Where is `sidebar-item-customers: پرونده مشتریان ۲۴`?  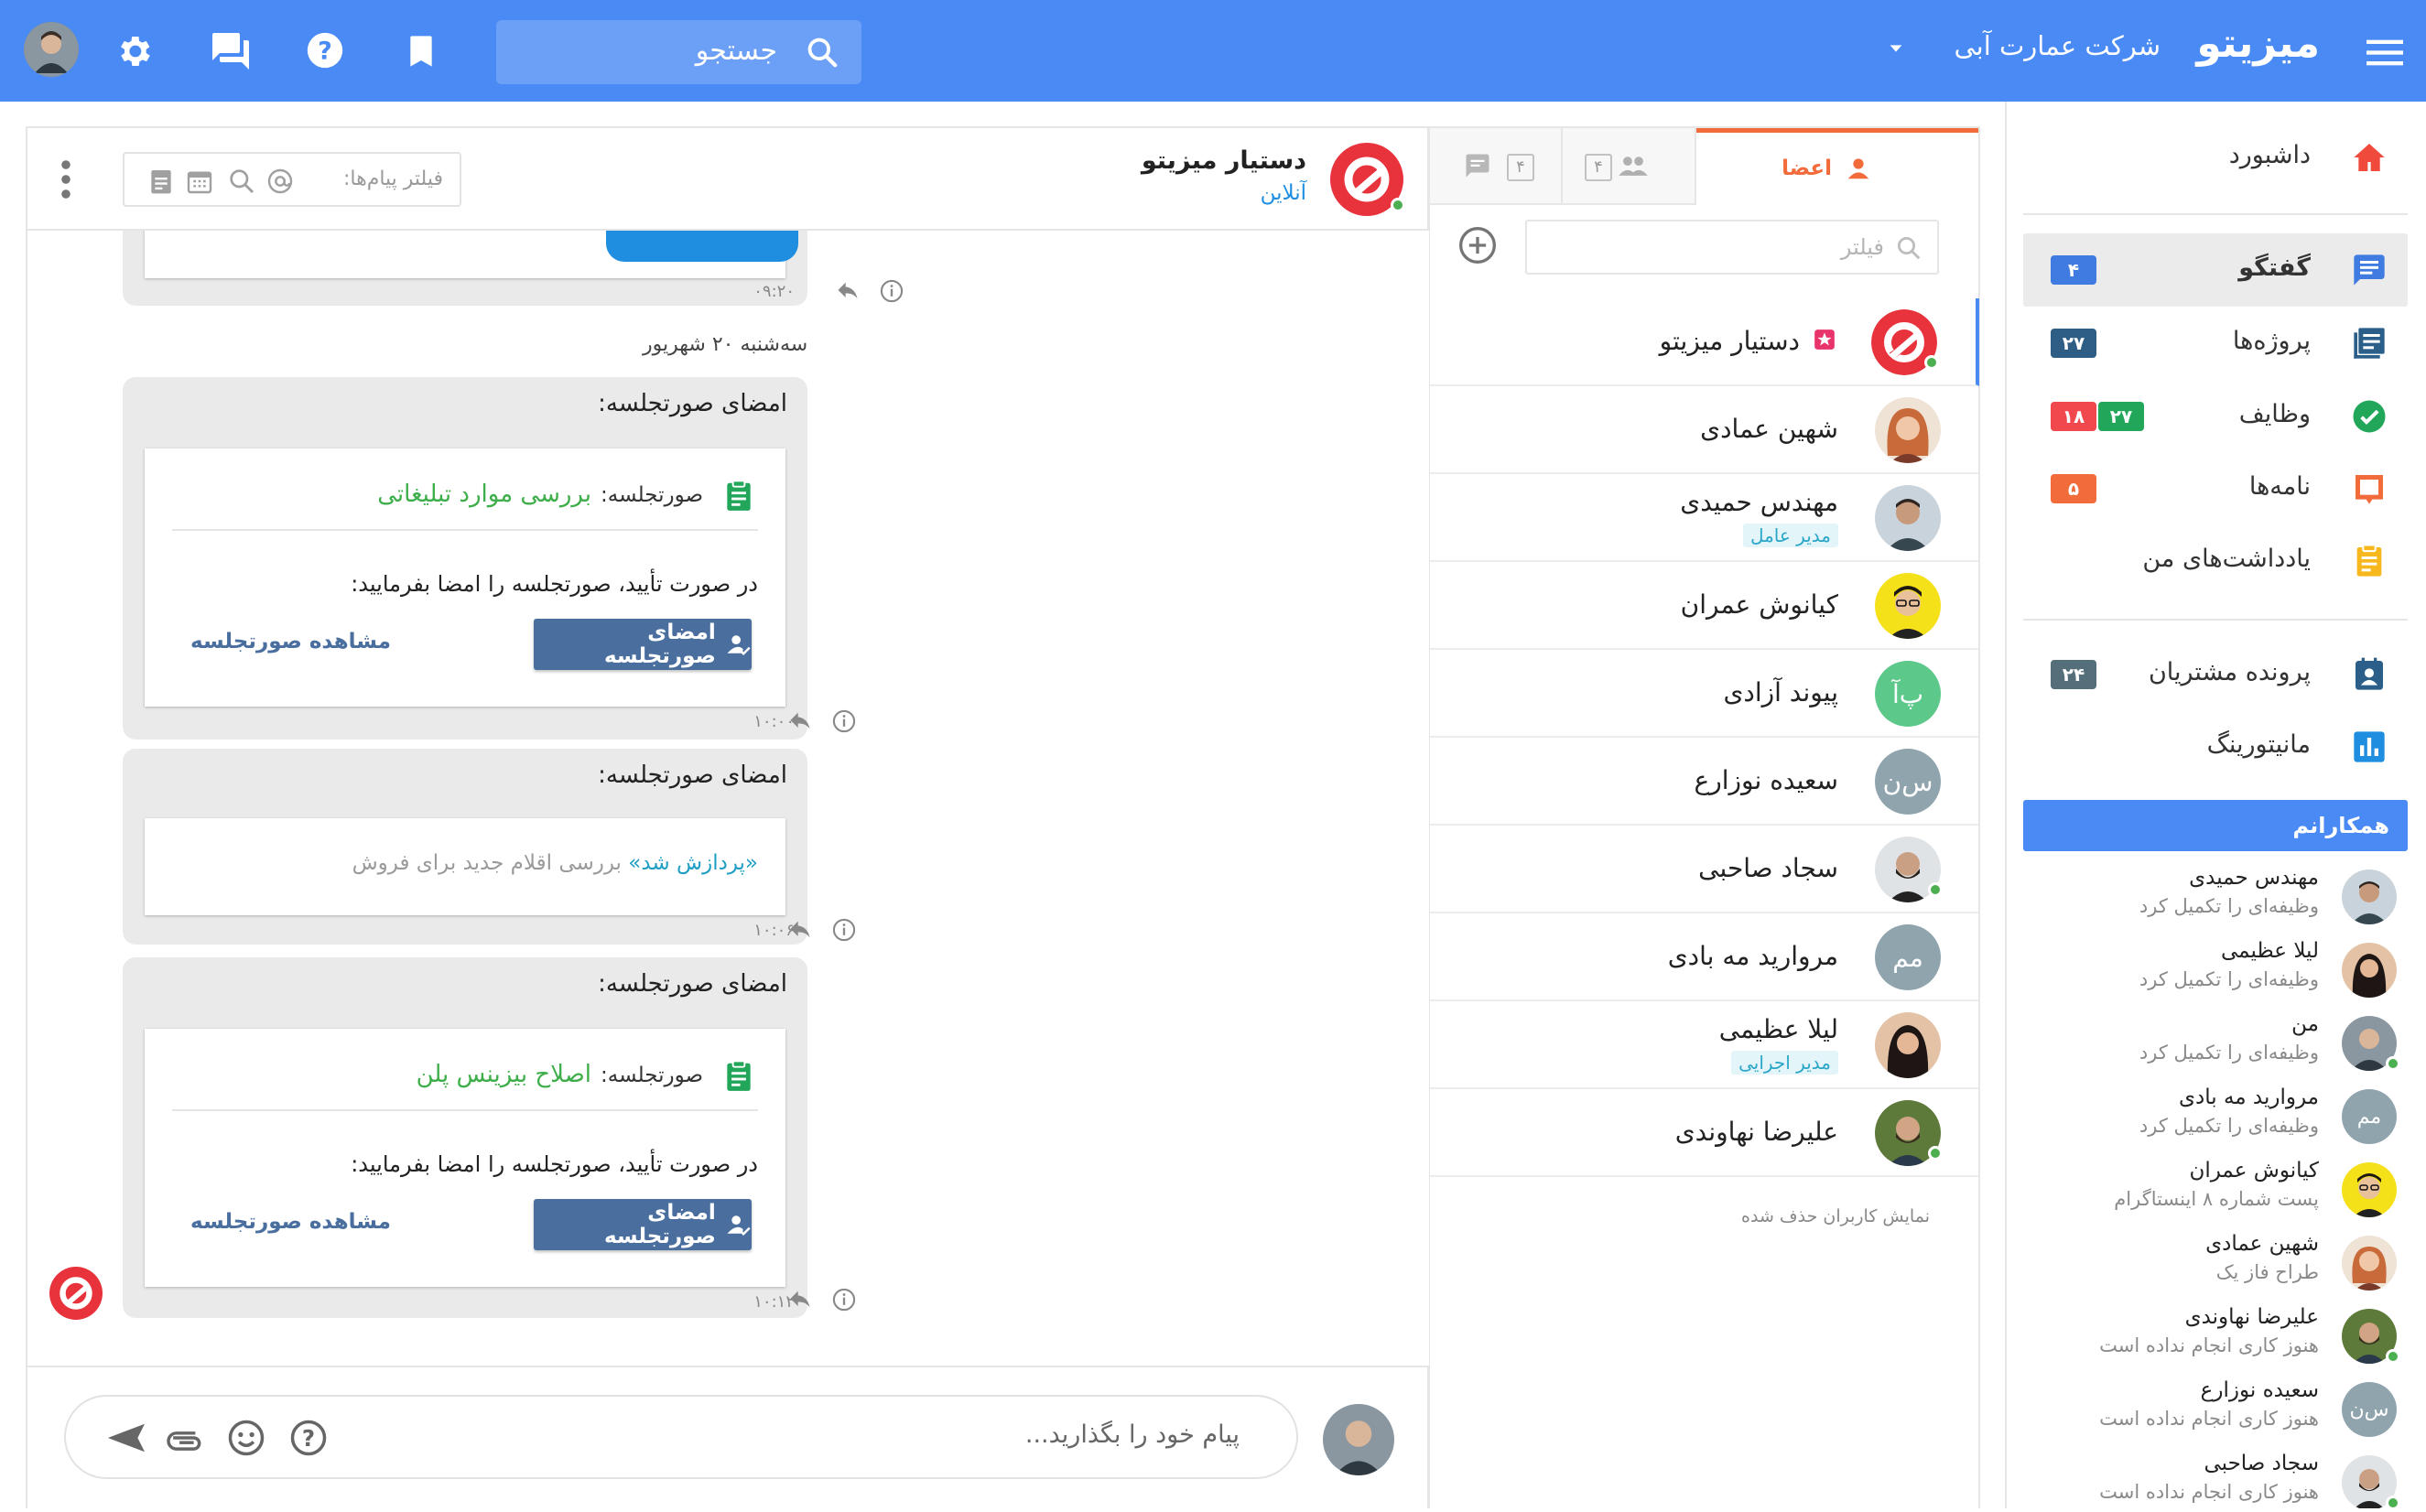 sidebar-item-customers: پرونده مشتریان ۲۴ is located at coordinates (2215, 674).